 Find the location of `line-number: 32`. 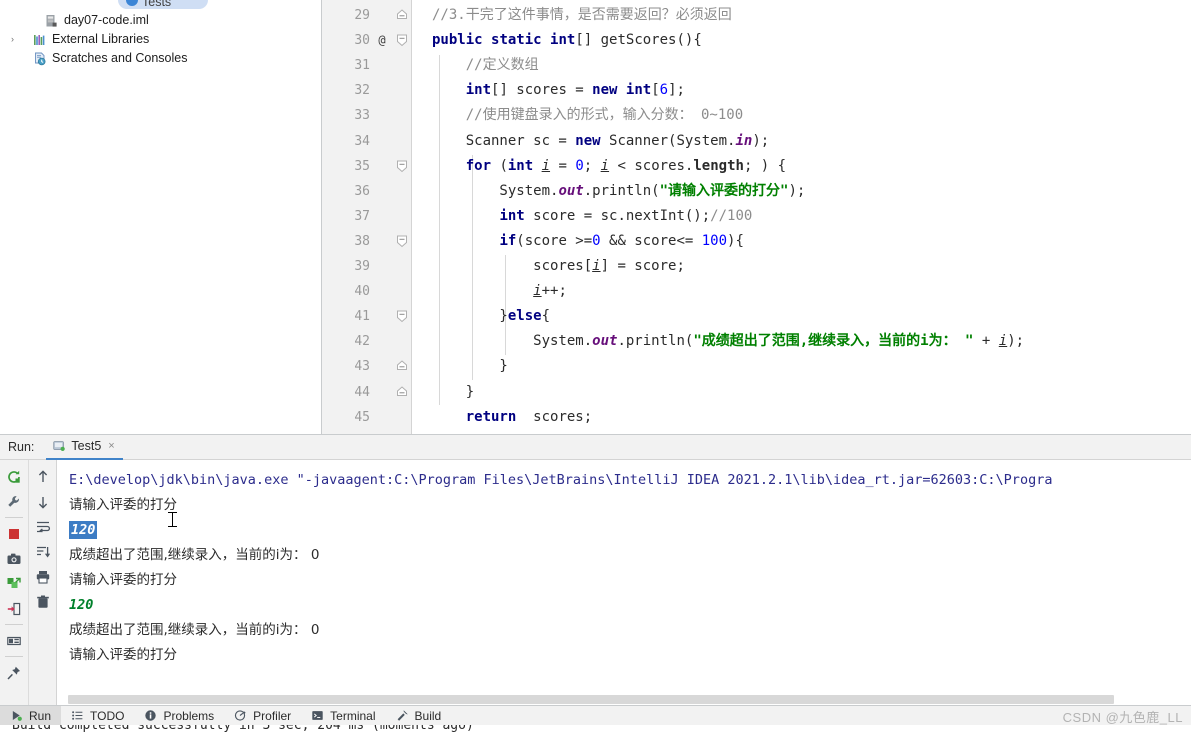

line-number: 32 is located at coordinates (362, 91).